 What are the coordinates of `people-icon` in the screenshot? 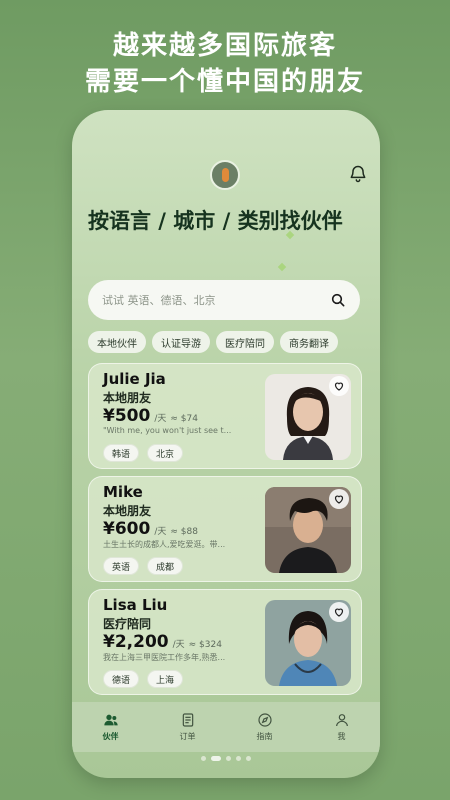 It's located at (110, 720).